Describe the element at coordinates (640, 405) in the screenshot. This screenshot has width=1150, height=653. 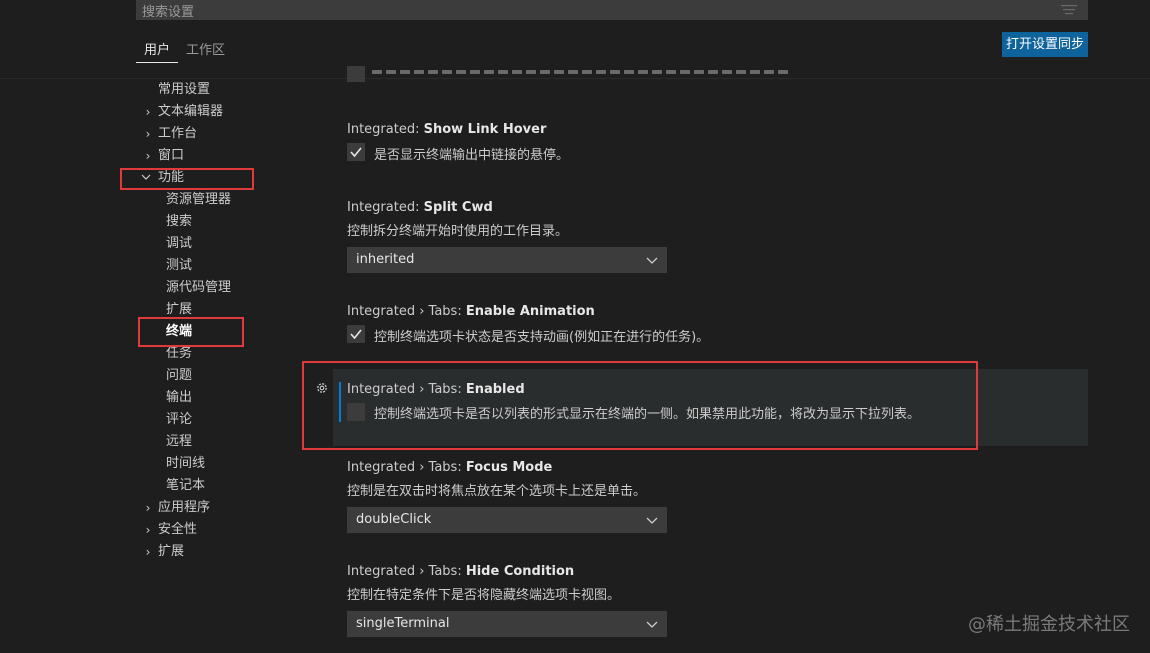
I see `highlight-box-tabs-enabled` at that location.